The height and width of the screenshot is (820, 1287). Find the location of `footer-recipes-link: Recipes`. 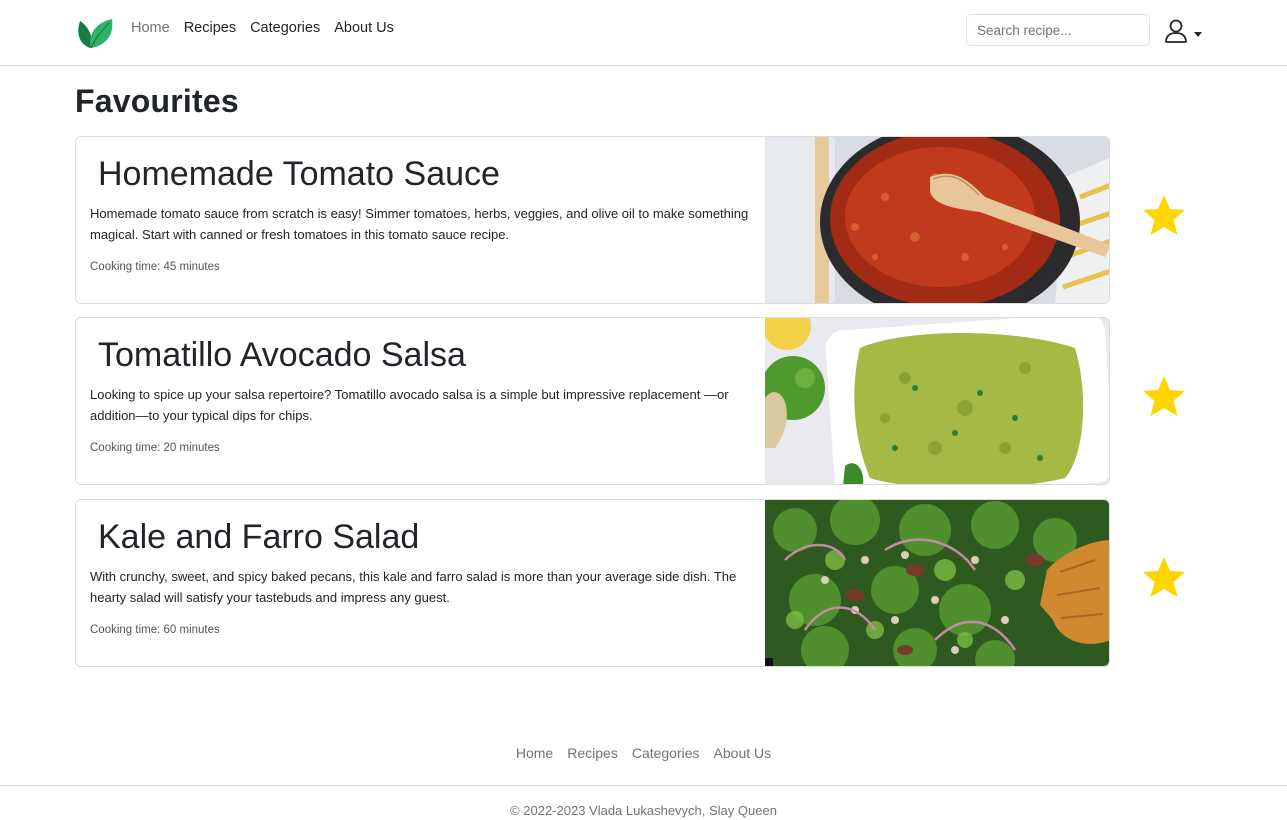

footer-recipes-link: Recipes is located at coordinates (592, 753).